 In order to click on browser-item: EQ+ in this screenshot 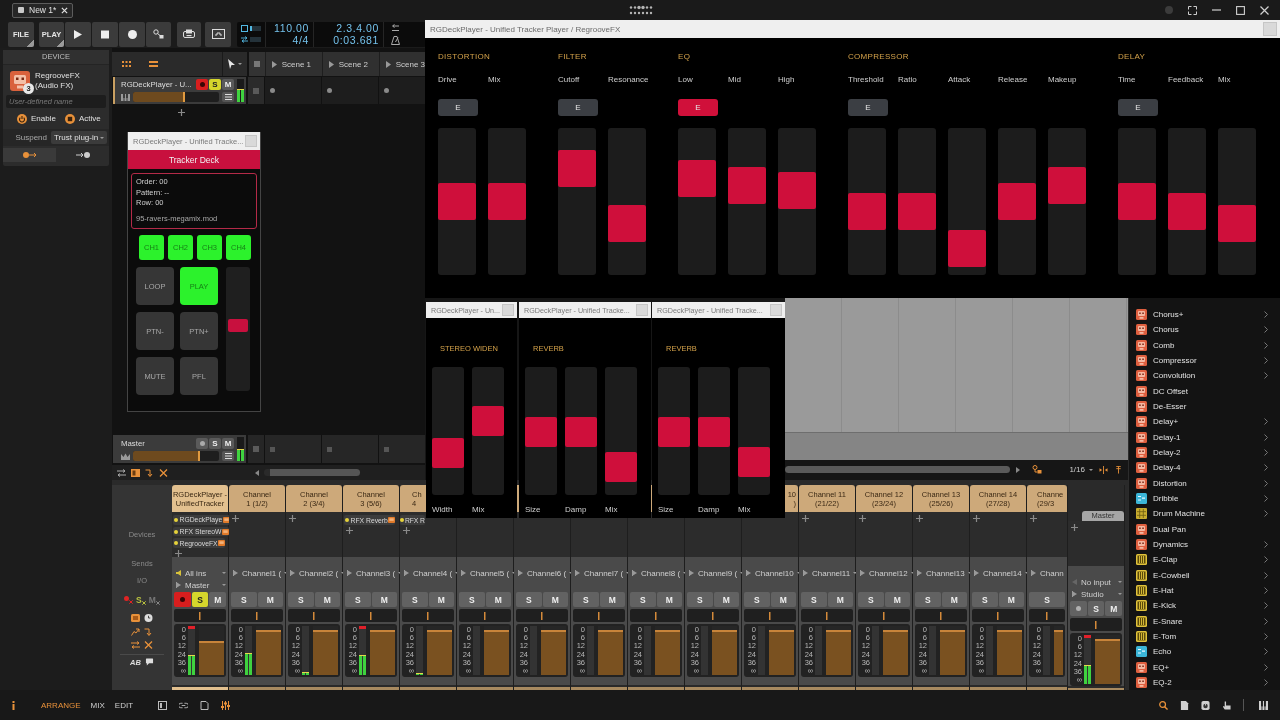, I will do `click(1204, 667)`.